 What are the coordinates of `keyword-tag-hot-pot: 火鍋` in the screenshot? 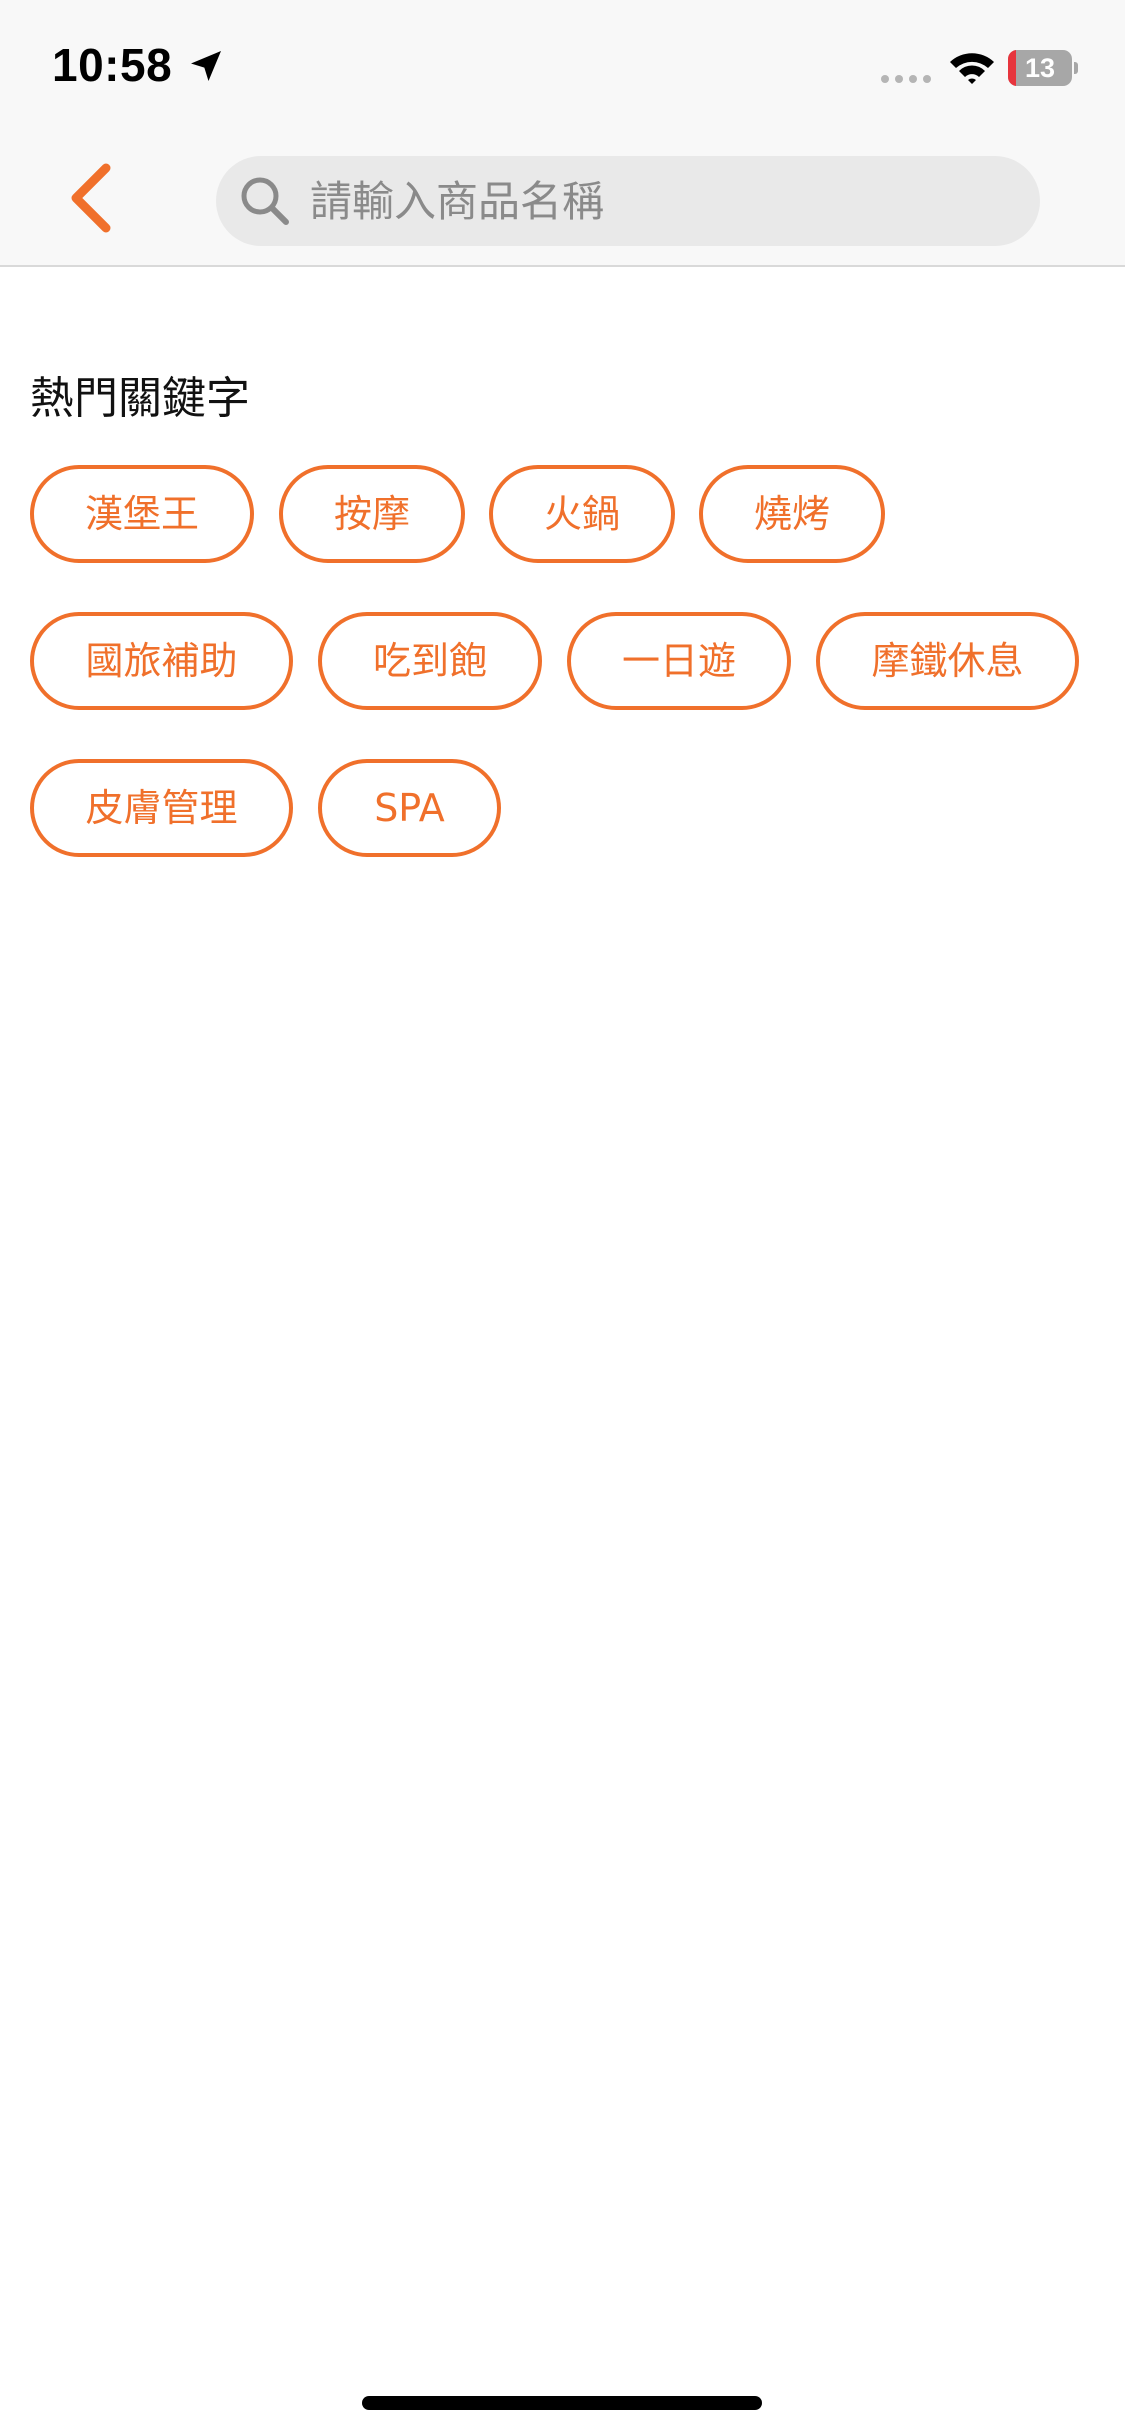 It's located at (582, 514).